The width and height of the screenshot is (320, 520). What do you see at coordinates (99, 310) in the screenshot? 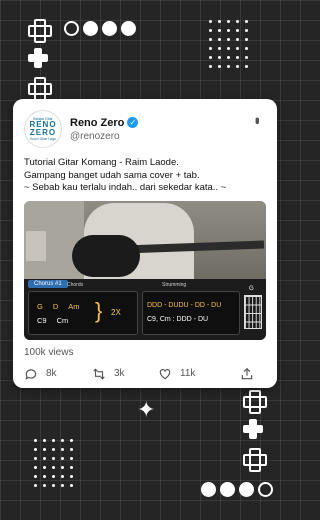
I see `brace-icon: }` at bounding box center [99, 310].